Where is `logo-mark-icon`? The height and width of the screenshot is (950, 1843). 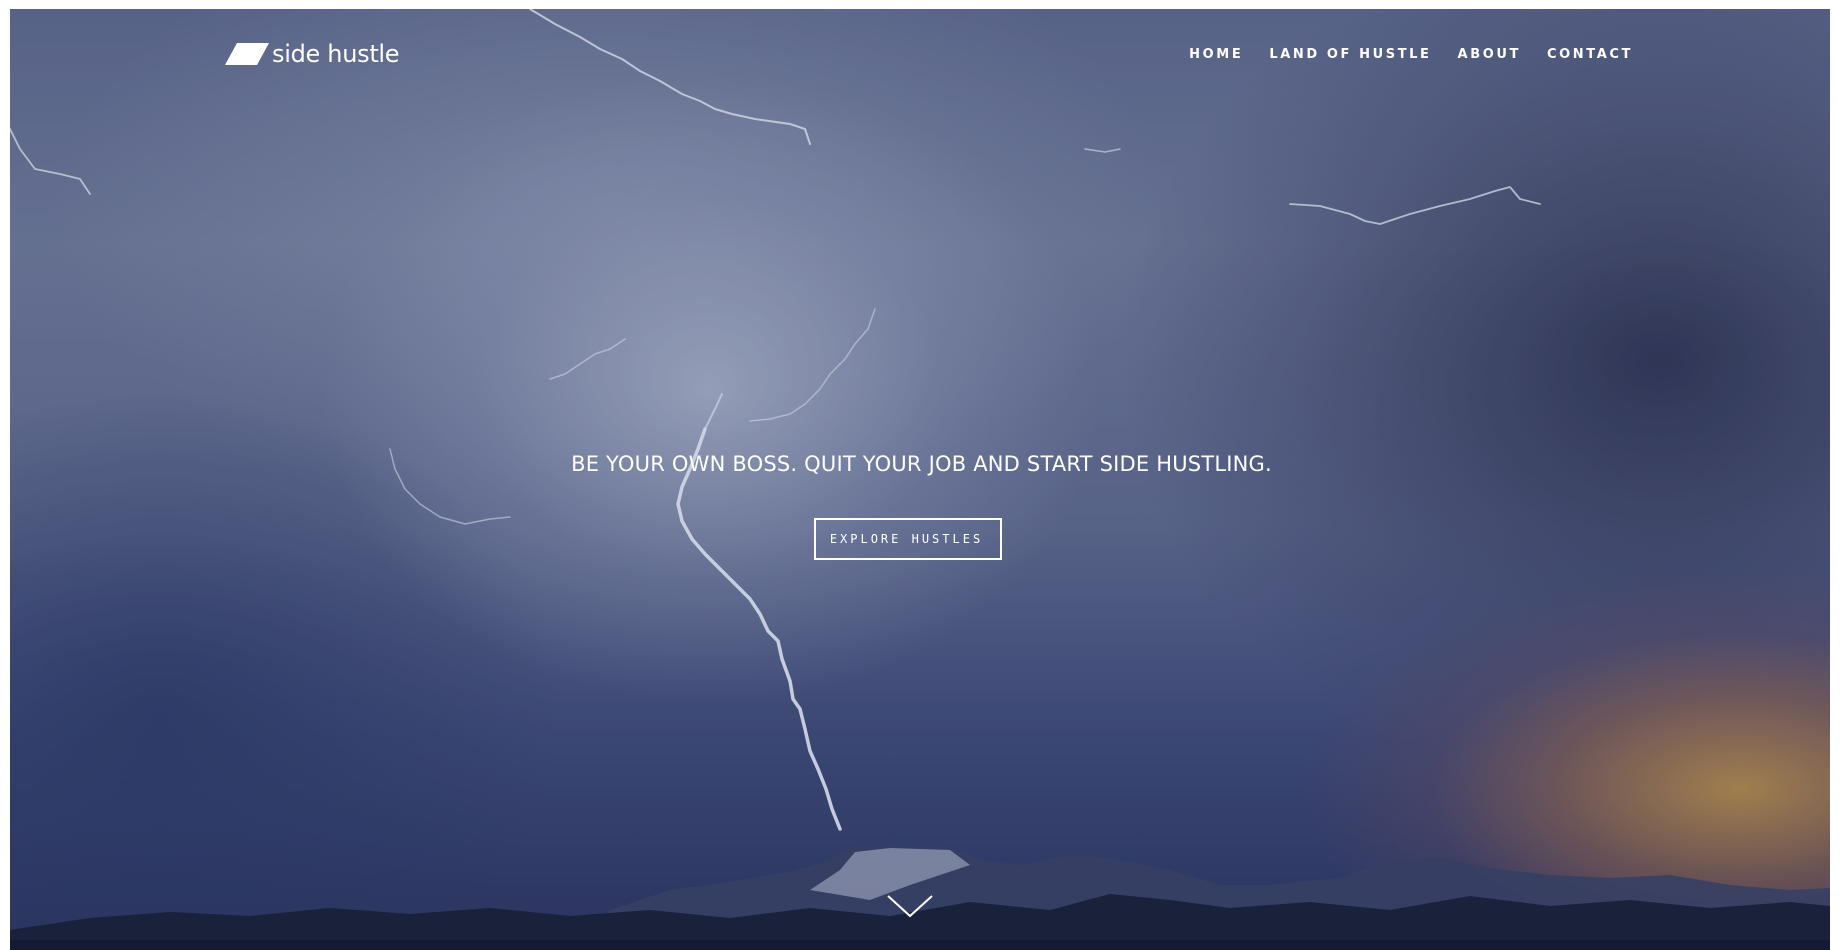 logo-mark-icon is located at coordinates (247, 54).